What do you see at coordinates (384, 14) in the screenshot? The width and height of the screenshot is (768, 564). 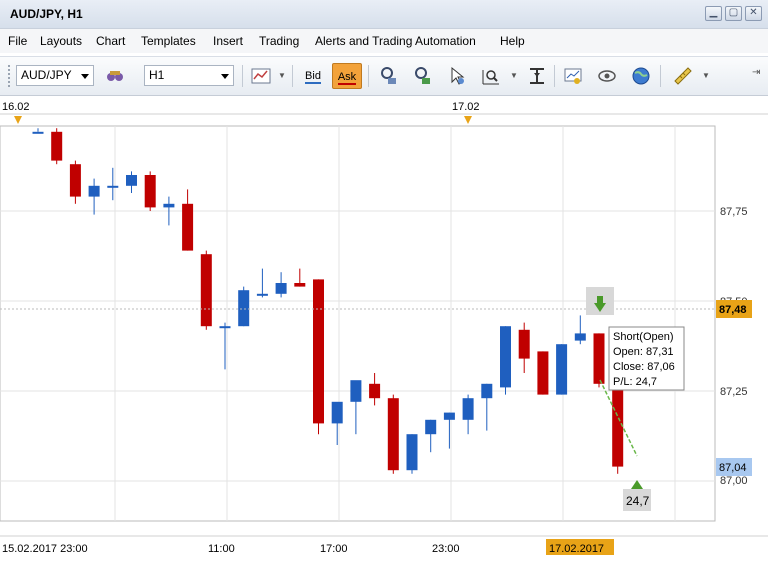 I see `title-bar: AUD/JPY, H1 ▁ ▢ ✕` at bounding box center [384, 14].